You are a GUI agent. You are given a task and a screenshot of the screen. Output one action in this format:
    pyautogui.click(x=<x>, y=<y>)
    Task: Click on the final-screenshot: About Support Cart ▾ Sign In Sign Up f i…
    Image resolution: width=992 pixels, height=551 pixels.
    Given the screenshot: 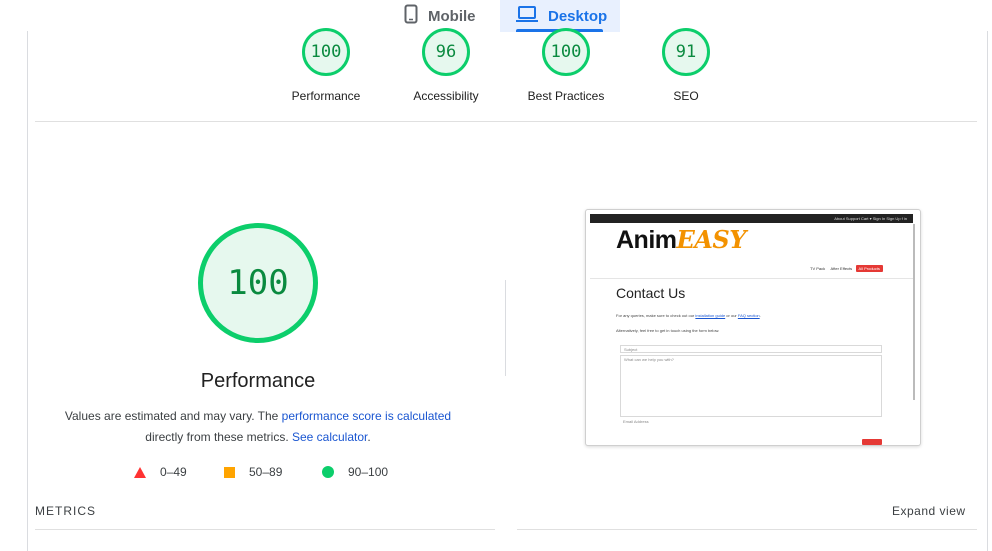 What is the action you would take?
    pyautogui.click(x=753, y=327)
    